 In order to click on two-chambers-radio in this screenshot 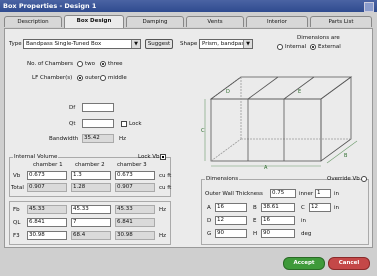, I will do `click(80, 64)`.